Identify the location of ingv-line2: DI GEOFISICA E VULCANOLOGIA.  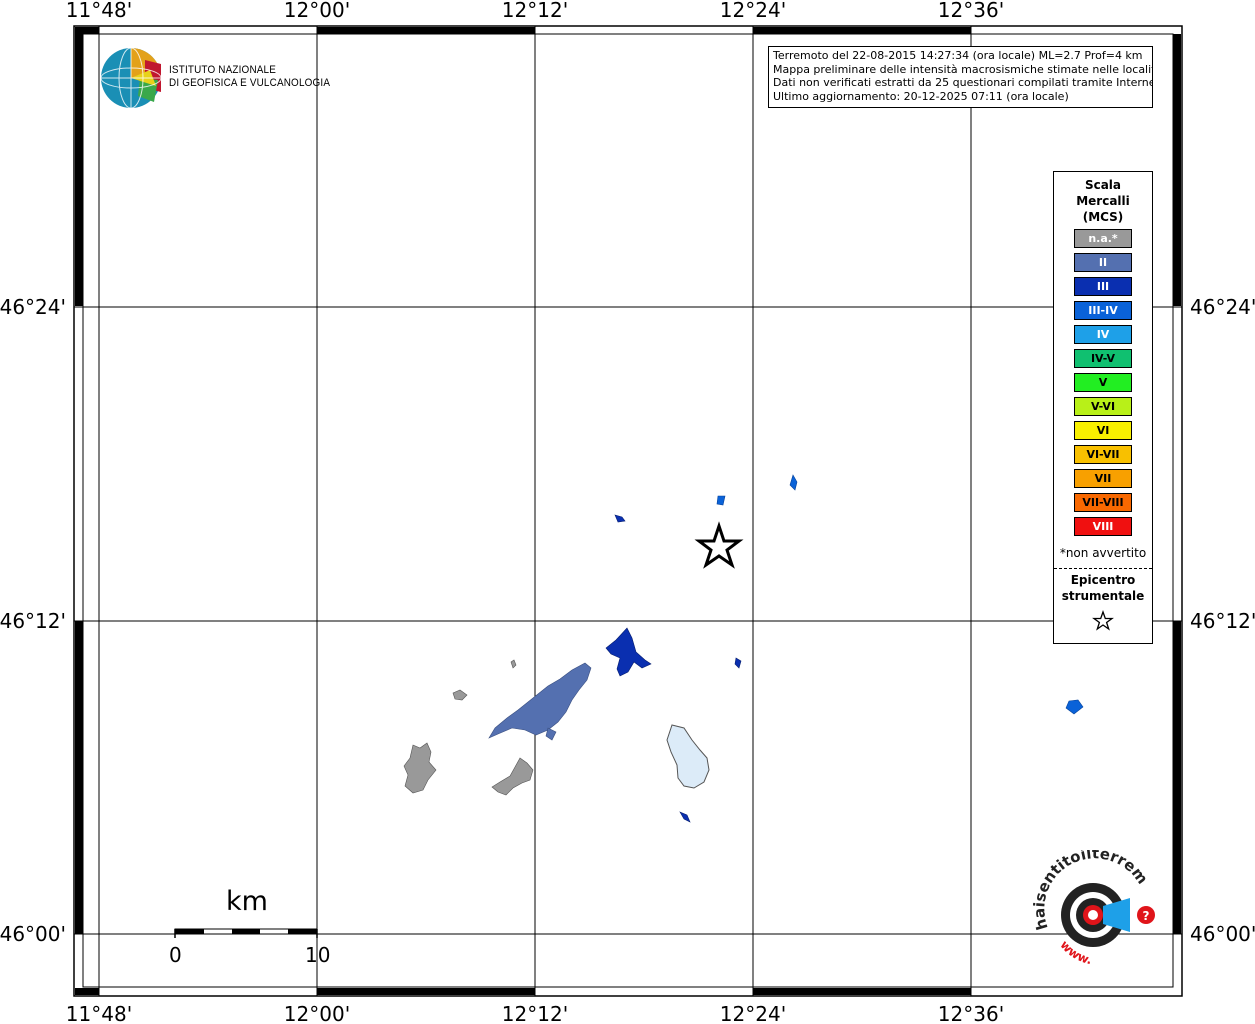
(250, 83).